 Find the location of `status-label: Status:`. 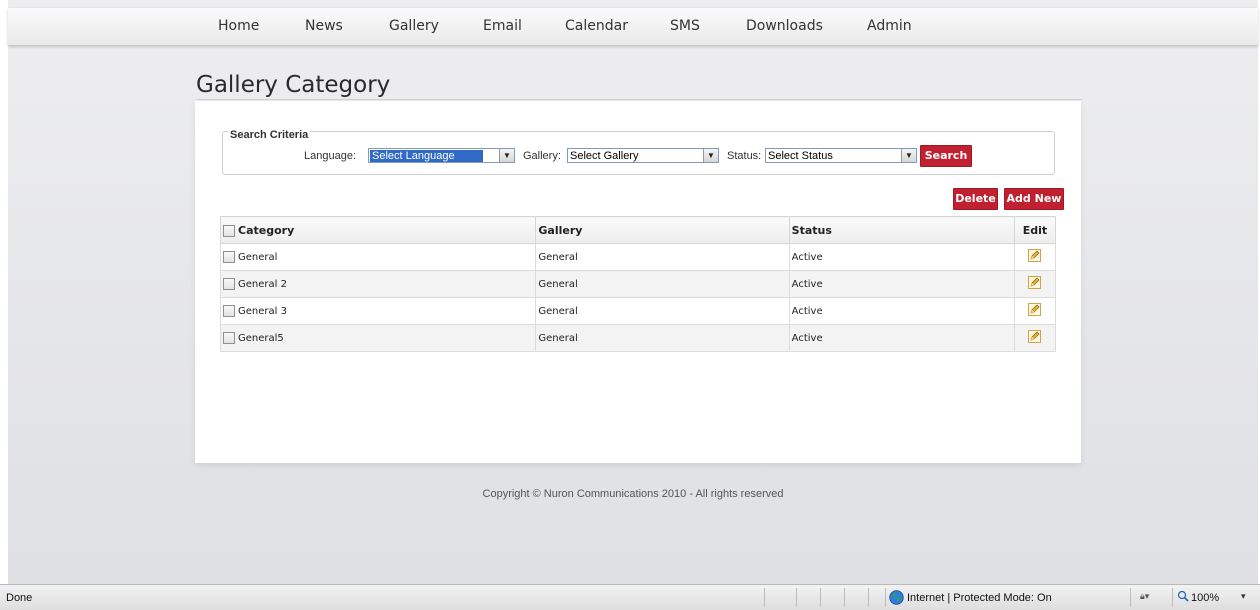

status-label: Status: is located at coordinates (744, 156).